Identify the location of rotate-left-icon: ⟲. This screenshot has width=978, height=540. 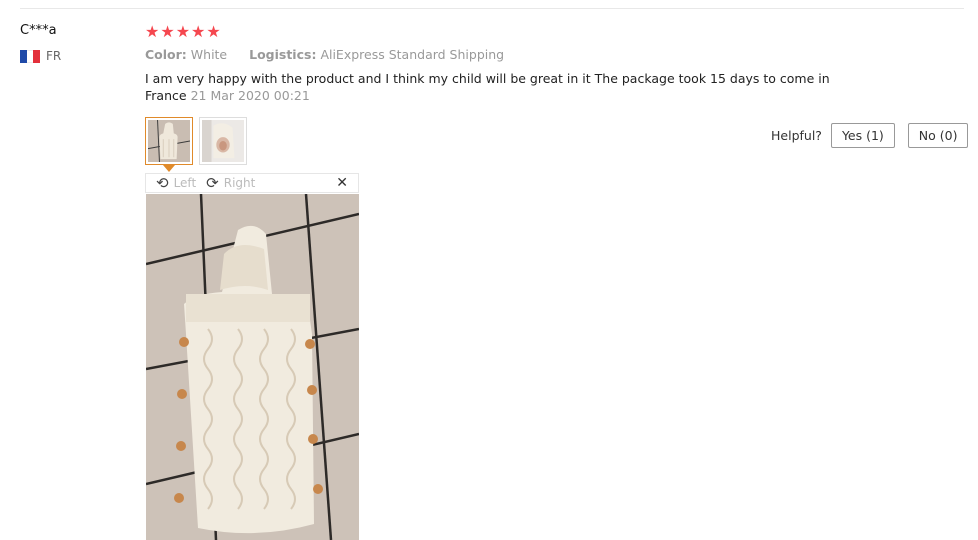
(162, 183).